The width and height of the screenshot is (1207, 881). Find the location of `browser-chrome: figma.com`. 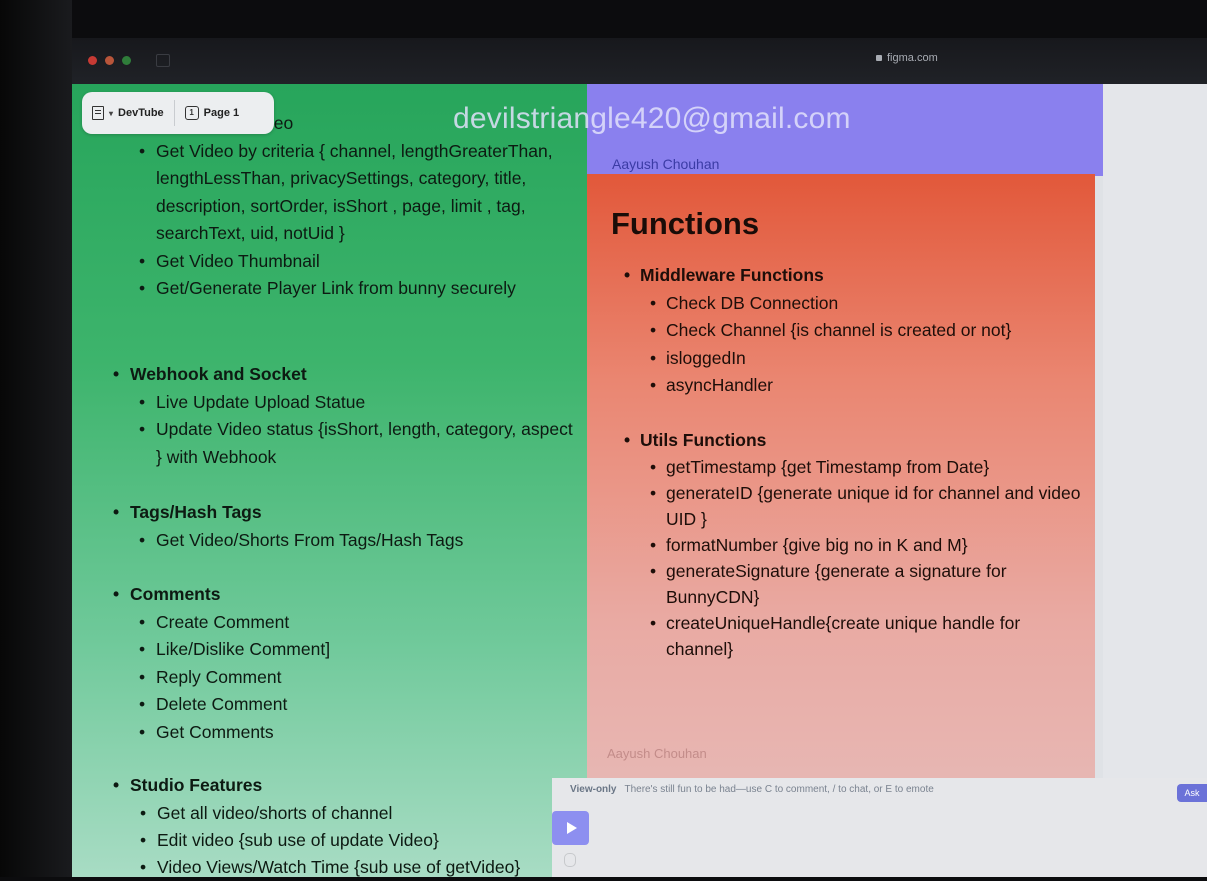

browser-chrome: figma.com is located at coordinates (639, 61).